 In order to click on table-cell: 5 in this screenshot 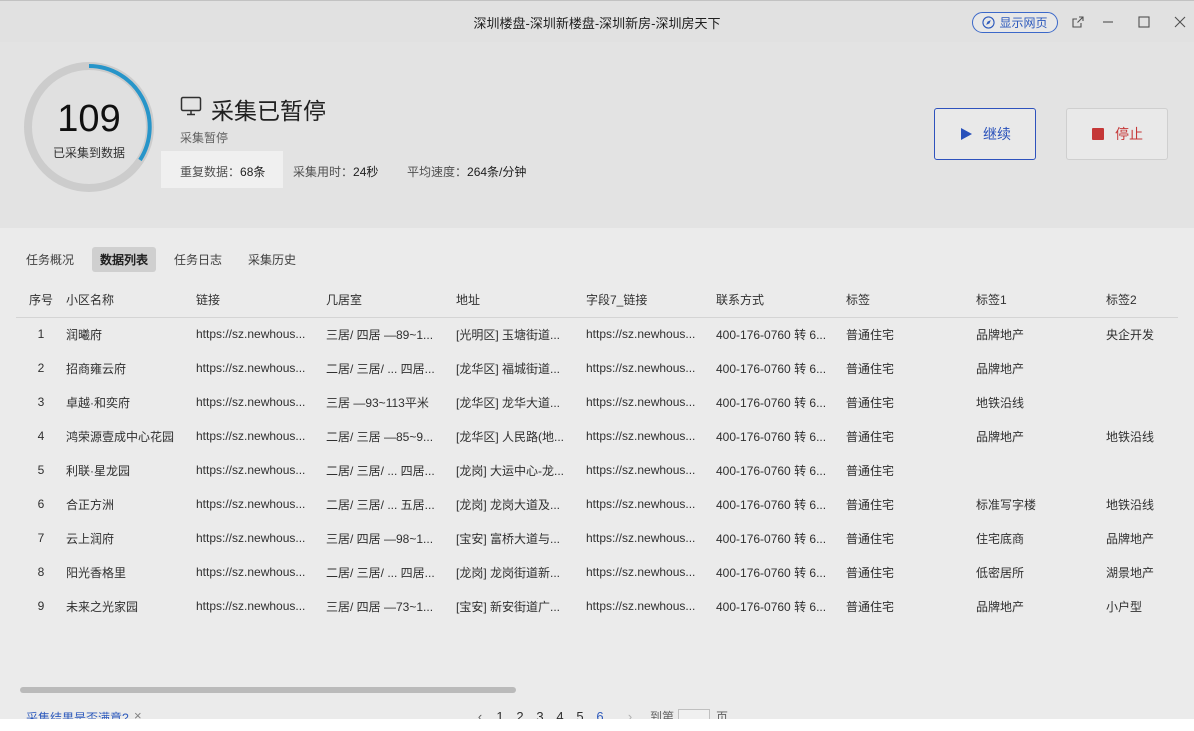, I will do `click(41, 470)`.